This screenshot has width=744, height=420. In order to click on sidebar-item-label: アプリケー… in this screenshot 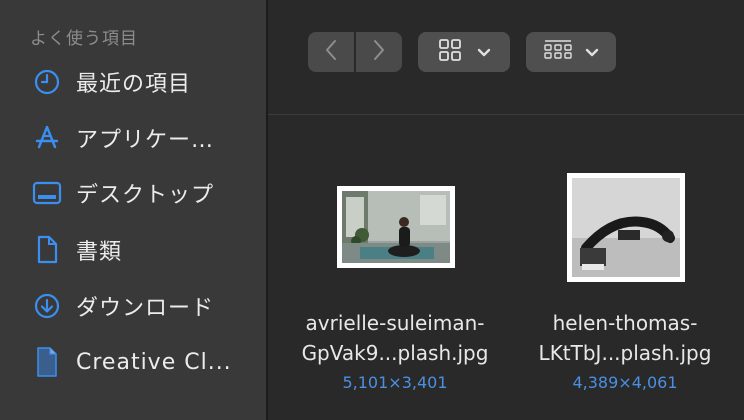, I will do `click(145, 140)`.